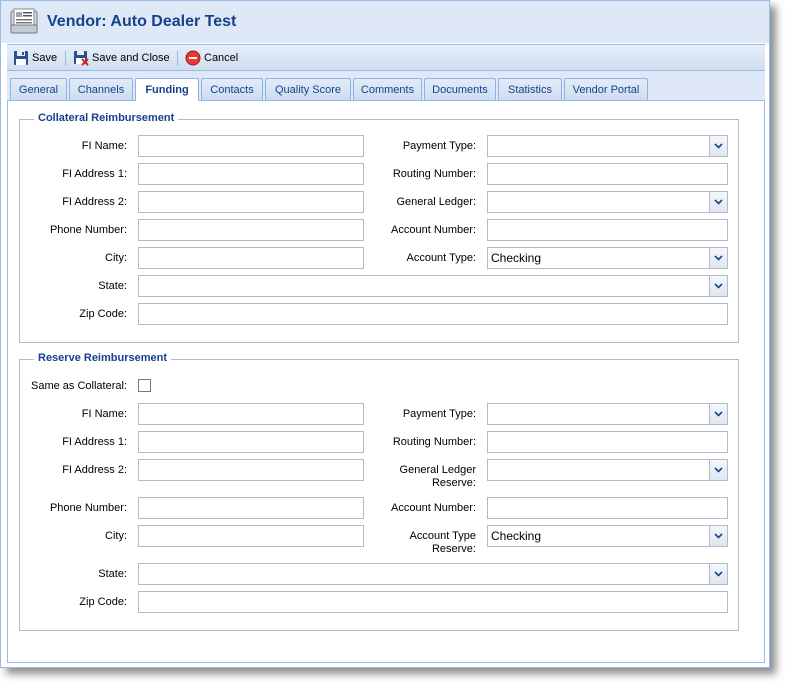  I want to click on payment-type-select, so click(607, 146).